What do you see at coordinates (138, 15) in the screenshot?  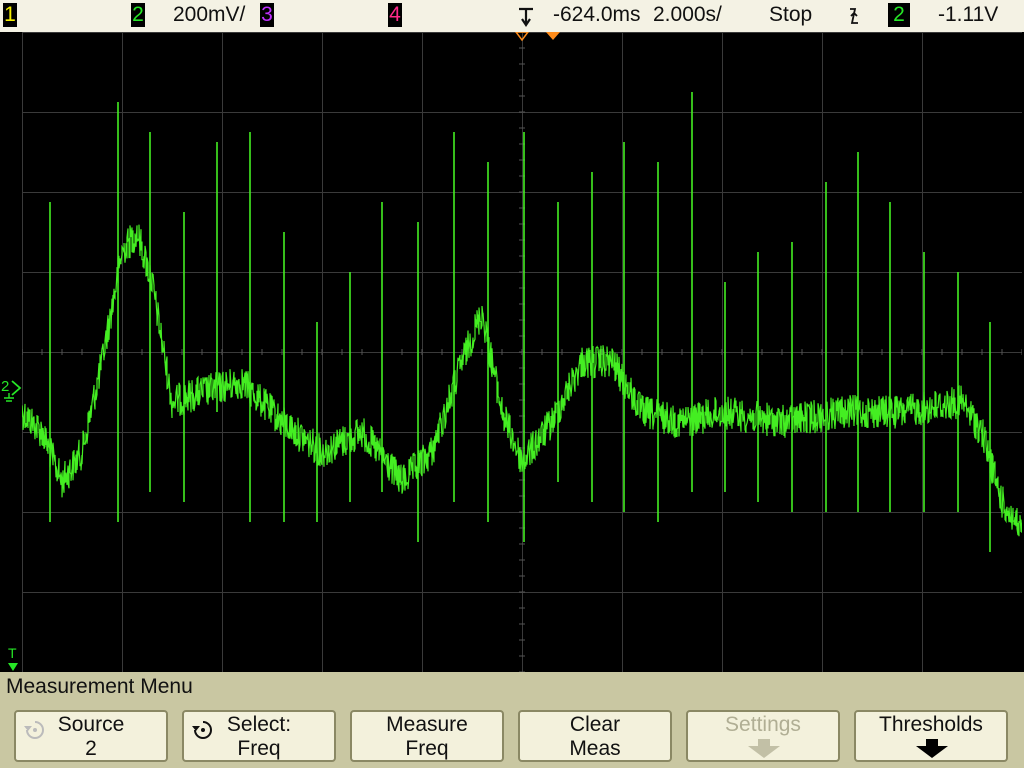 I see `channel-2-indicator: 2` at bounding box center [138, 15].